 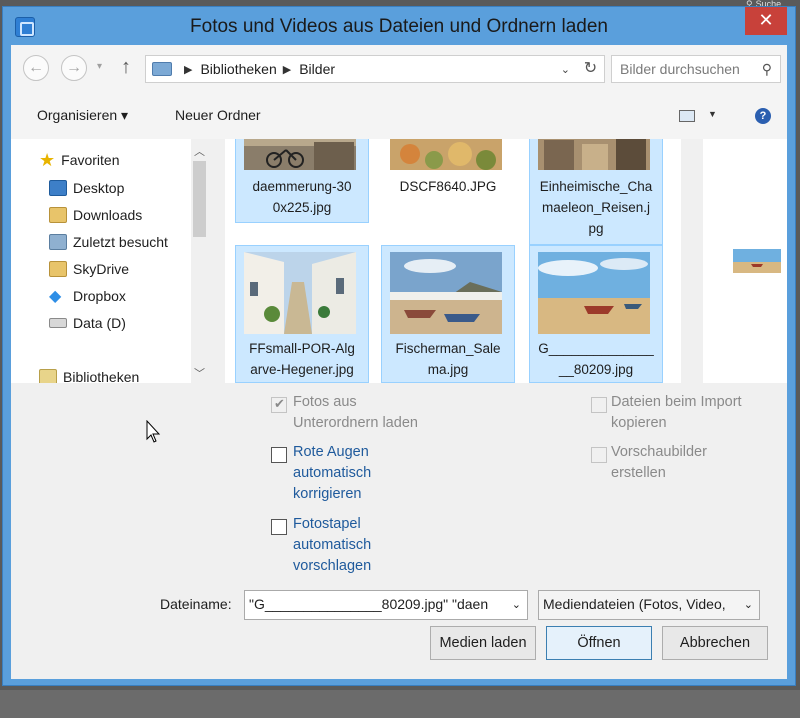 I want to click on close-button: ✕, so click(x=766, y=21).